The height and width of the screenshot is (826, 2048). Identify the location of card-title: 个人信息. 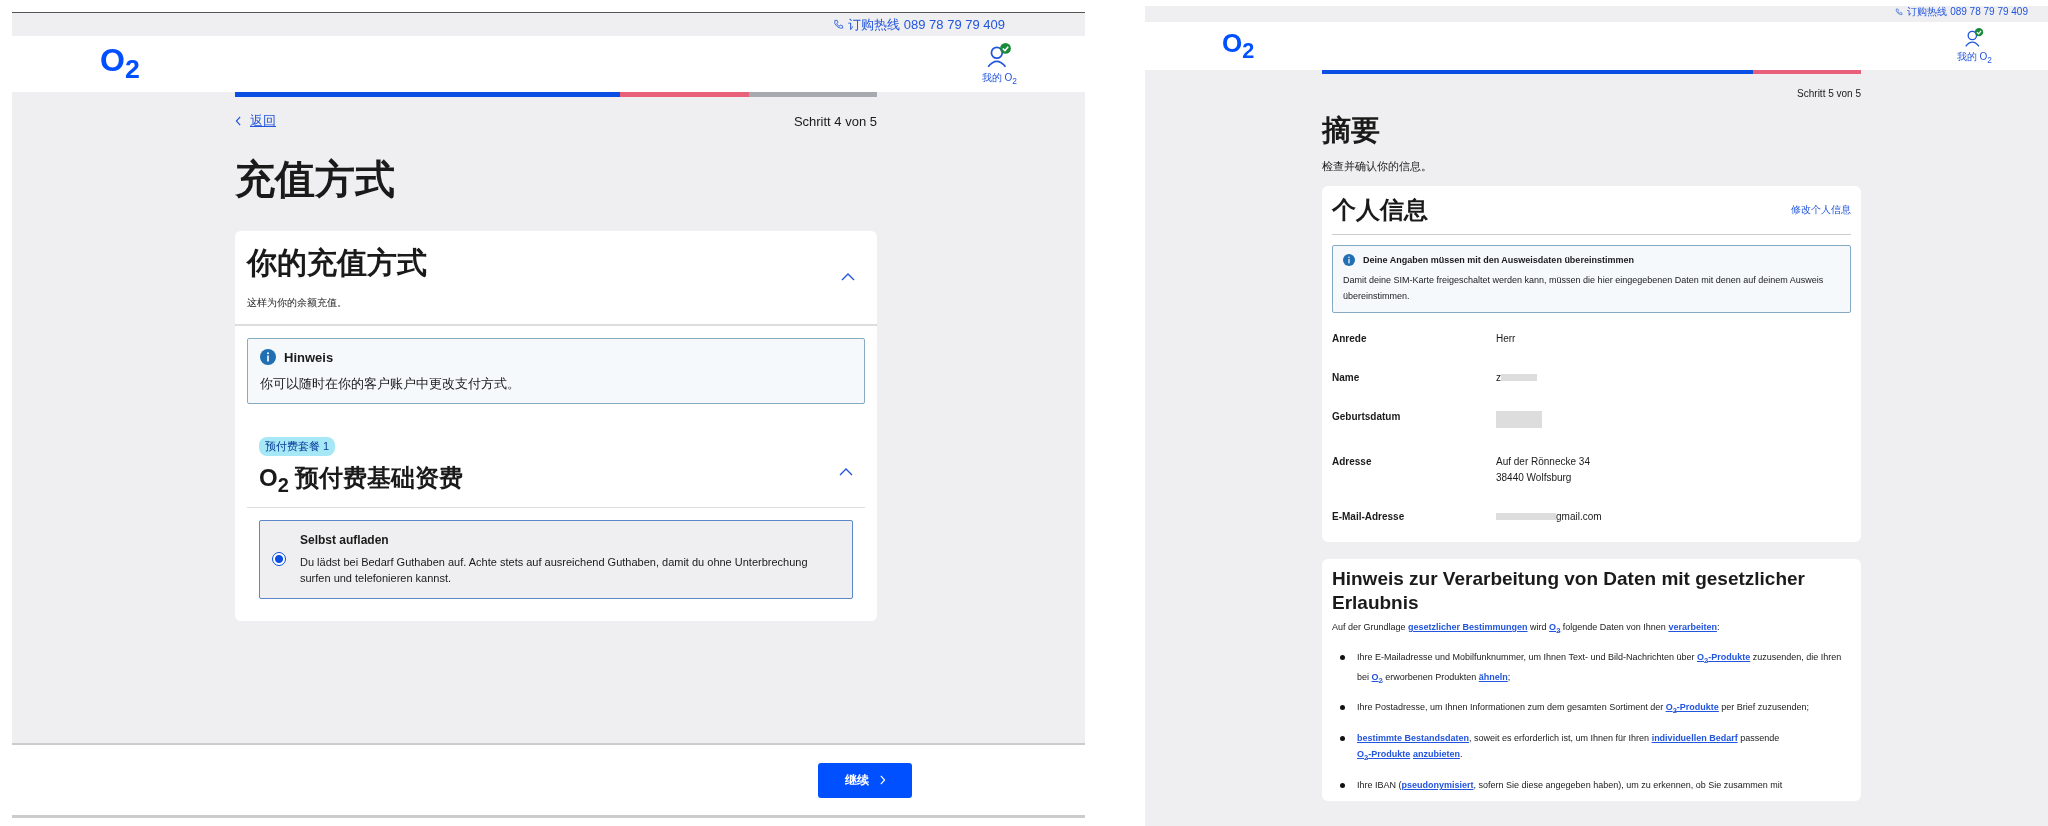
(1380, 210).